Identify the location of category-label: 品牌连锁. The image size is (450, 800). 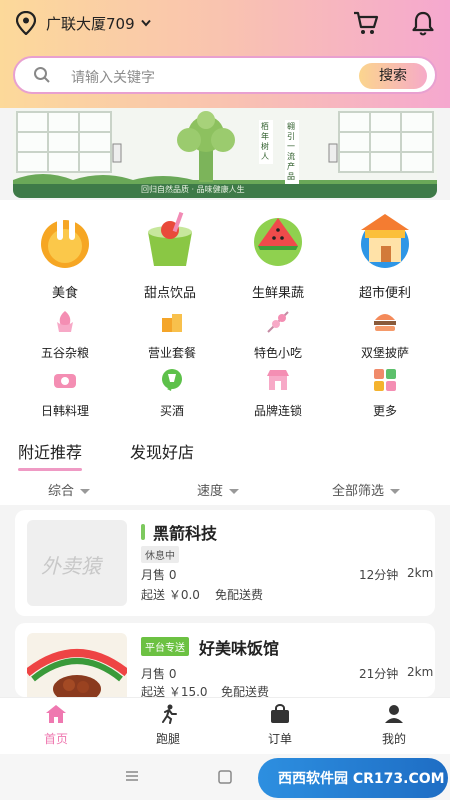
(277, 411).